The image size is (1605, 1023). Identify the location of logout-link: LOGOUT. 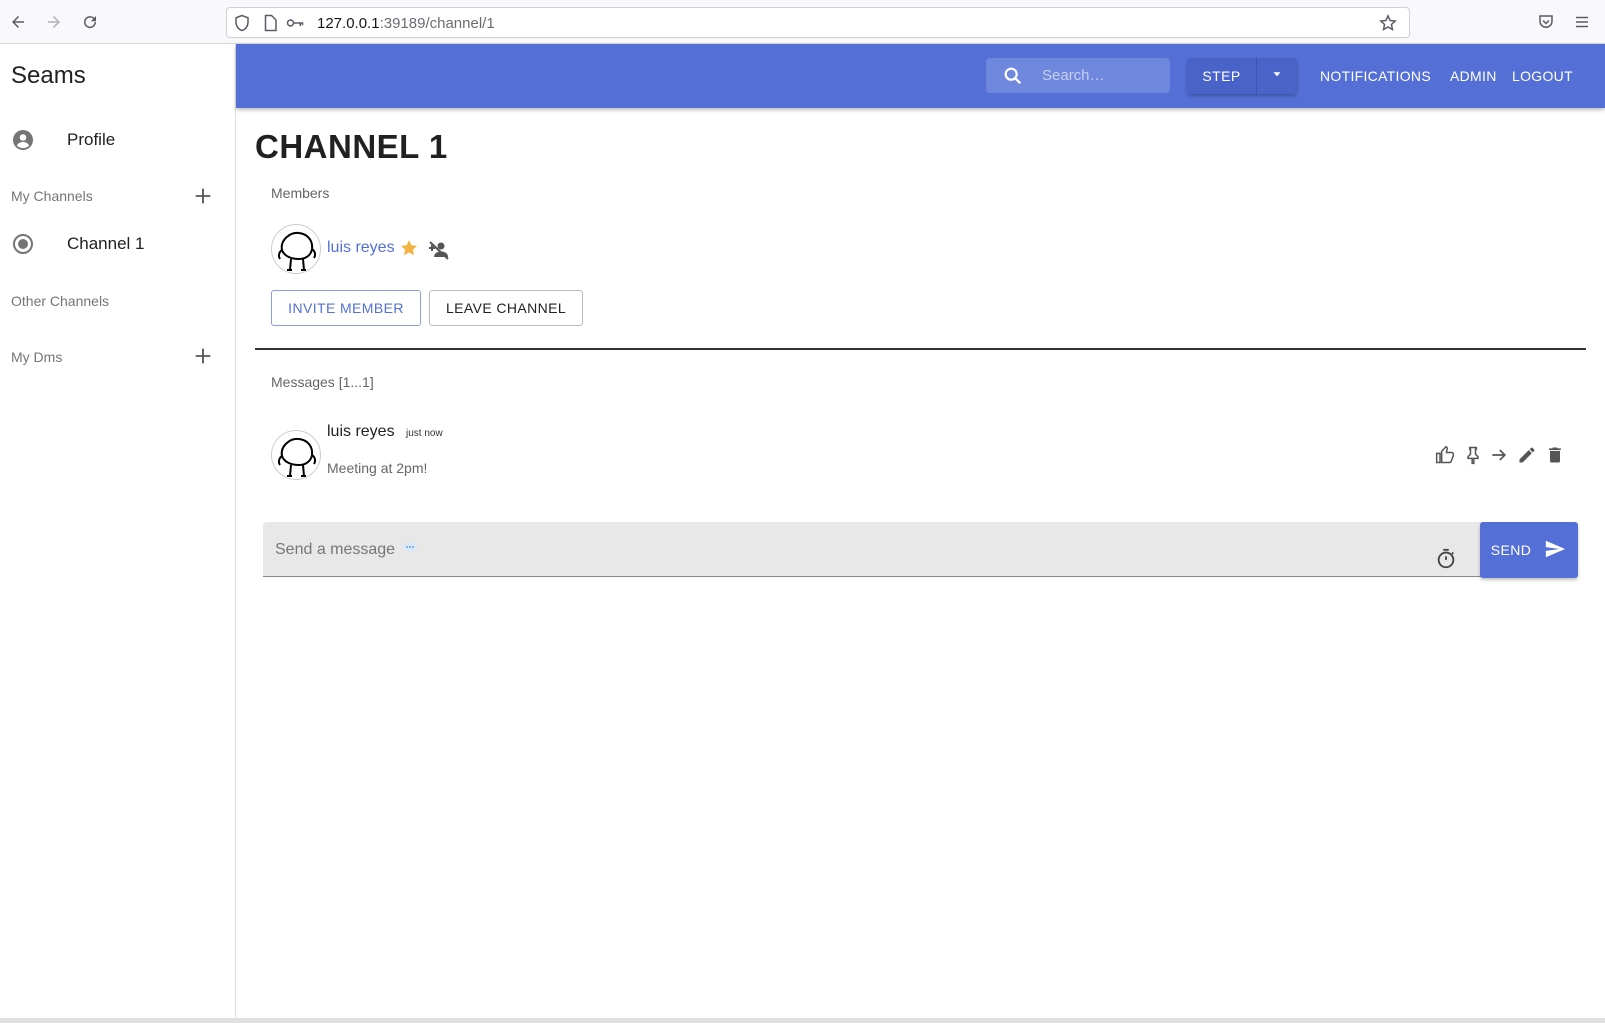
(1542, 76).